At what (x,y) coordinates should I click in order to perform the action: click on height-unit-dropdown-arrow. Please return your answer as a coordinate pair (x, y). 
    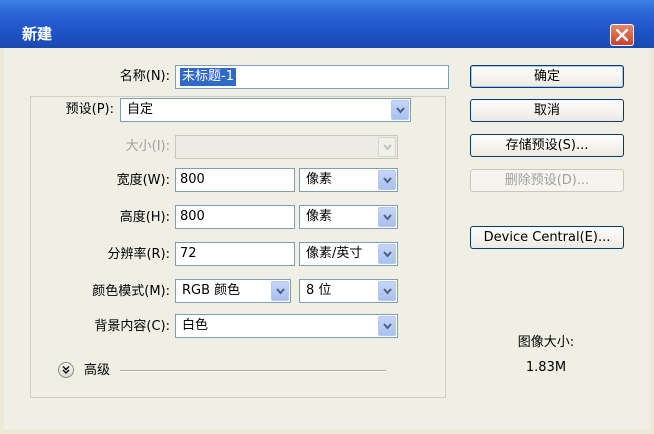
    Looking at the image, I should click on (387, 217).